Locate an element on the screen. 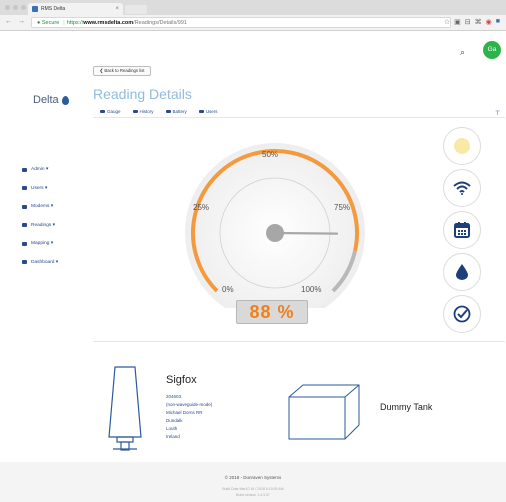  sensor-id: 204603 is located at coordinates (189, 397).